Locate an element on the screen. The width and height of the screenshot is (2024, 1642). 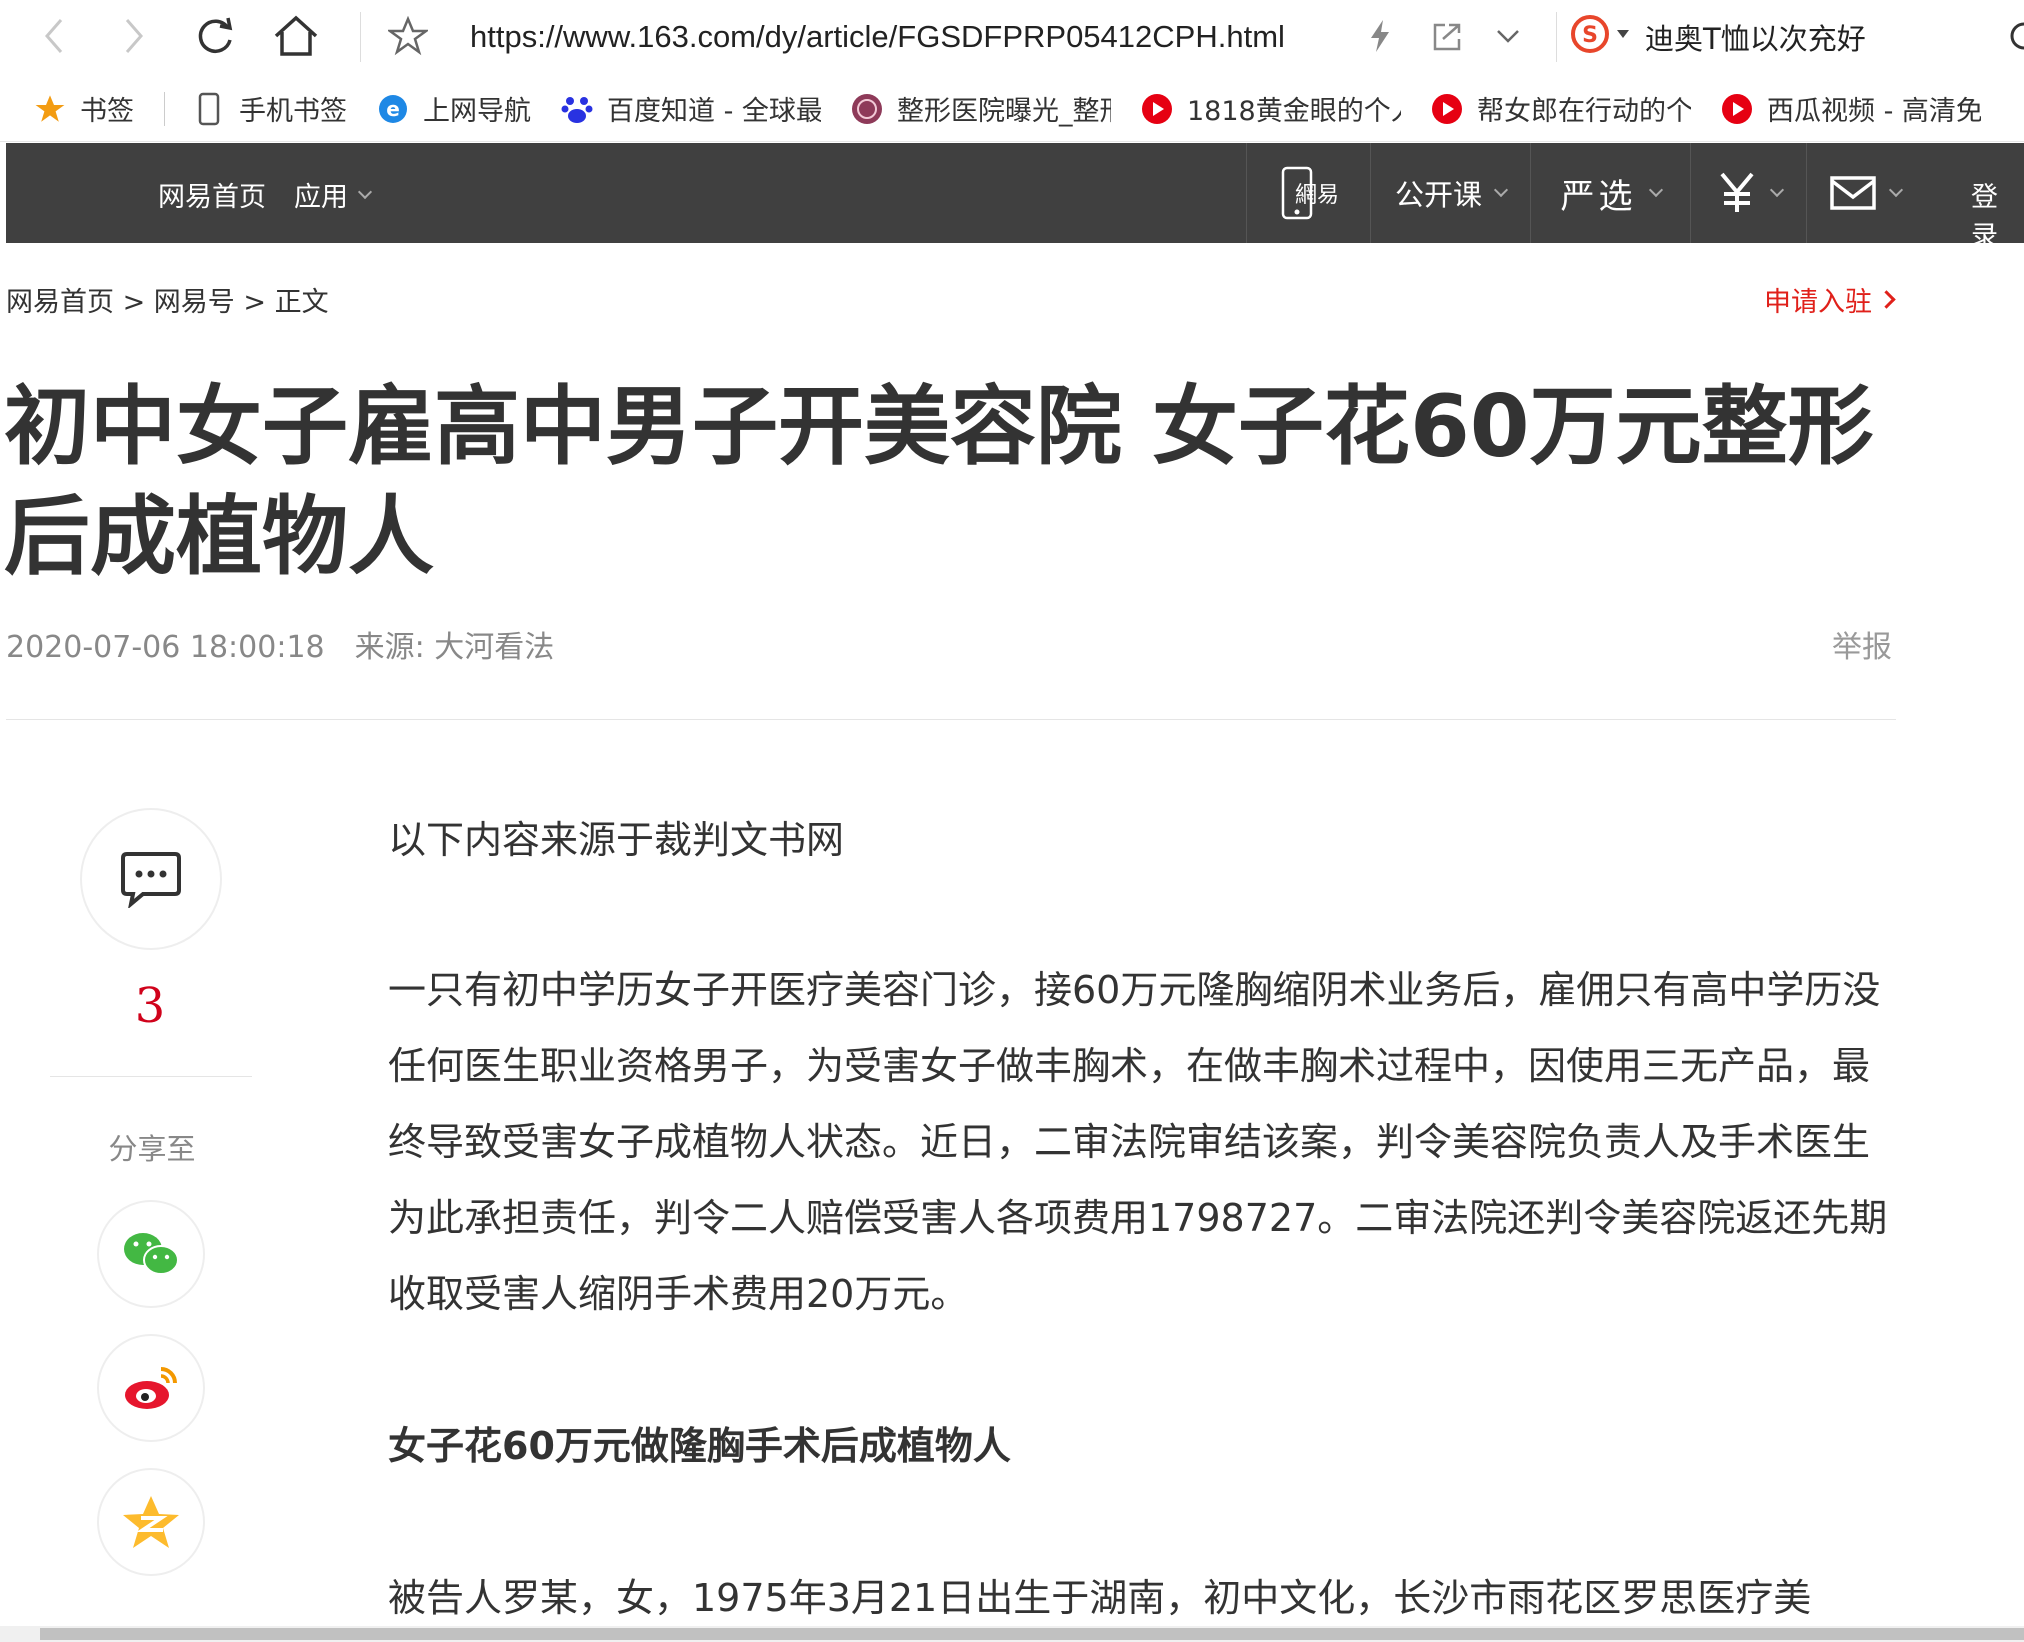
bookmark-item: 手机书签 is located at coordinates (270, 108).